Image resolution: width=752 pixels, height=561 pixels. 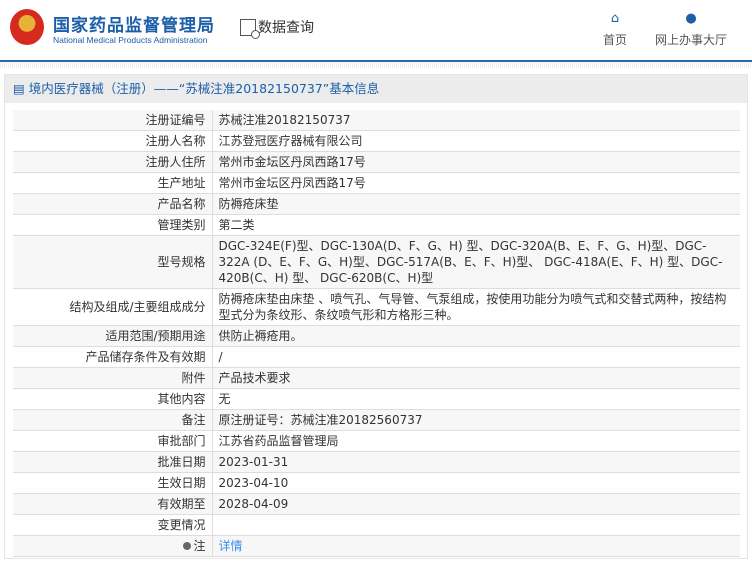 What do you see at coordinates (476, 420) in the screenshot?
I see `field-value: 原注册证号：苏械注准20182560737` at bounding box center [476, 420].